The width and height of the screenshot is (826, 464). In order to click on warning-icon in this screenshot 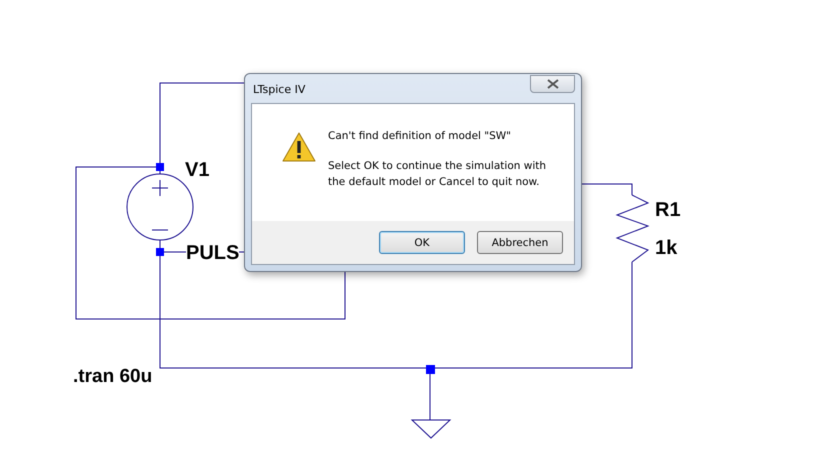, I will do `click(299, 147)`.